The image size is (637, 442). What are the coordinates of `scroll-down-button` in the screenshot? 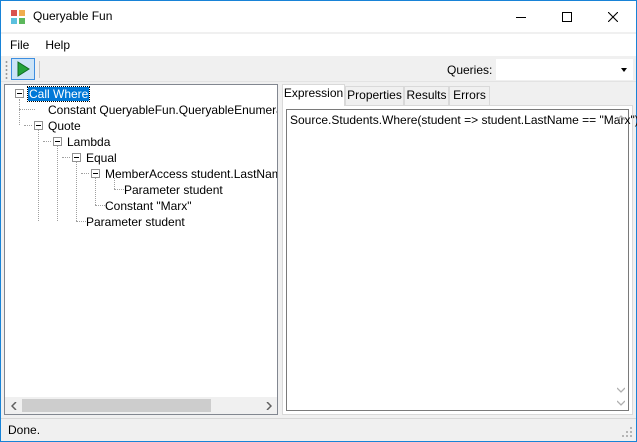 It's located at (621, 390).